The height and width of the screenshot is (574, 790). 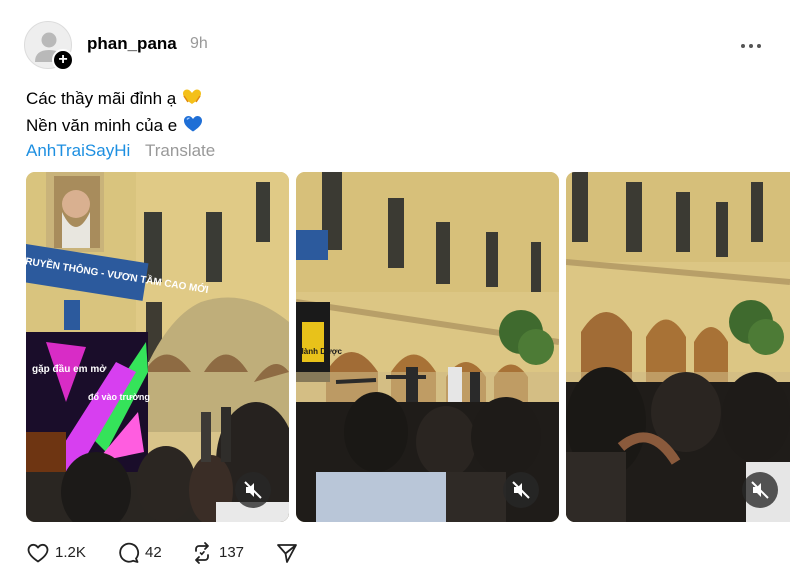 What do you see at coordinates (101, 98) in the screenshot?
I see `caption-text-1: Các thầy mãi đỉnh ạ` at bounding box center [101, 98].